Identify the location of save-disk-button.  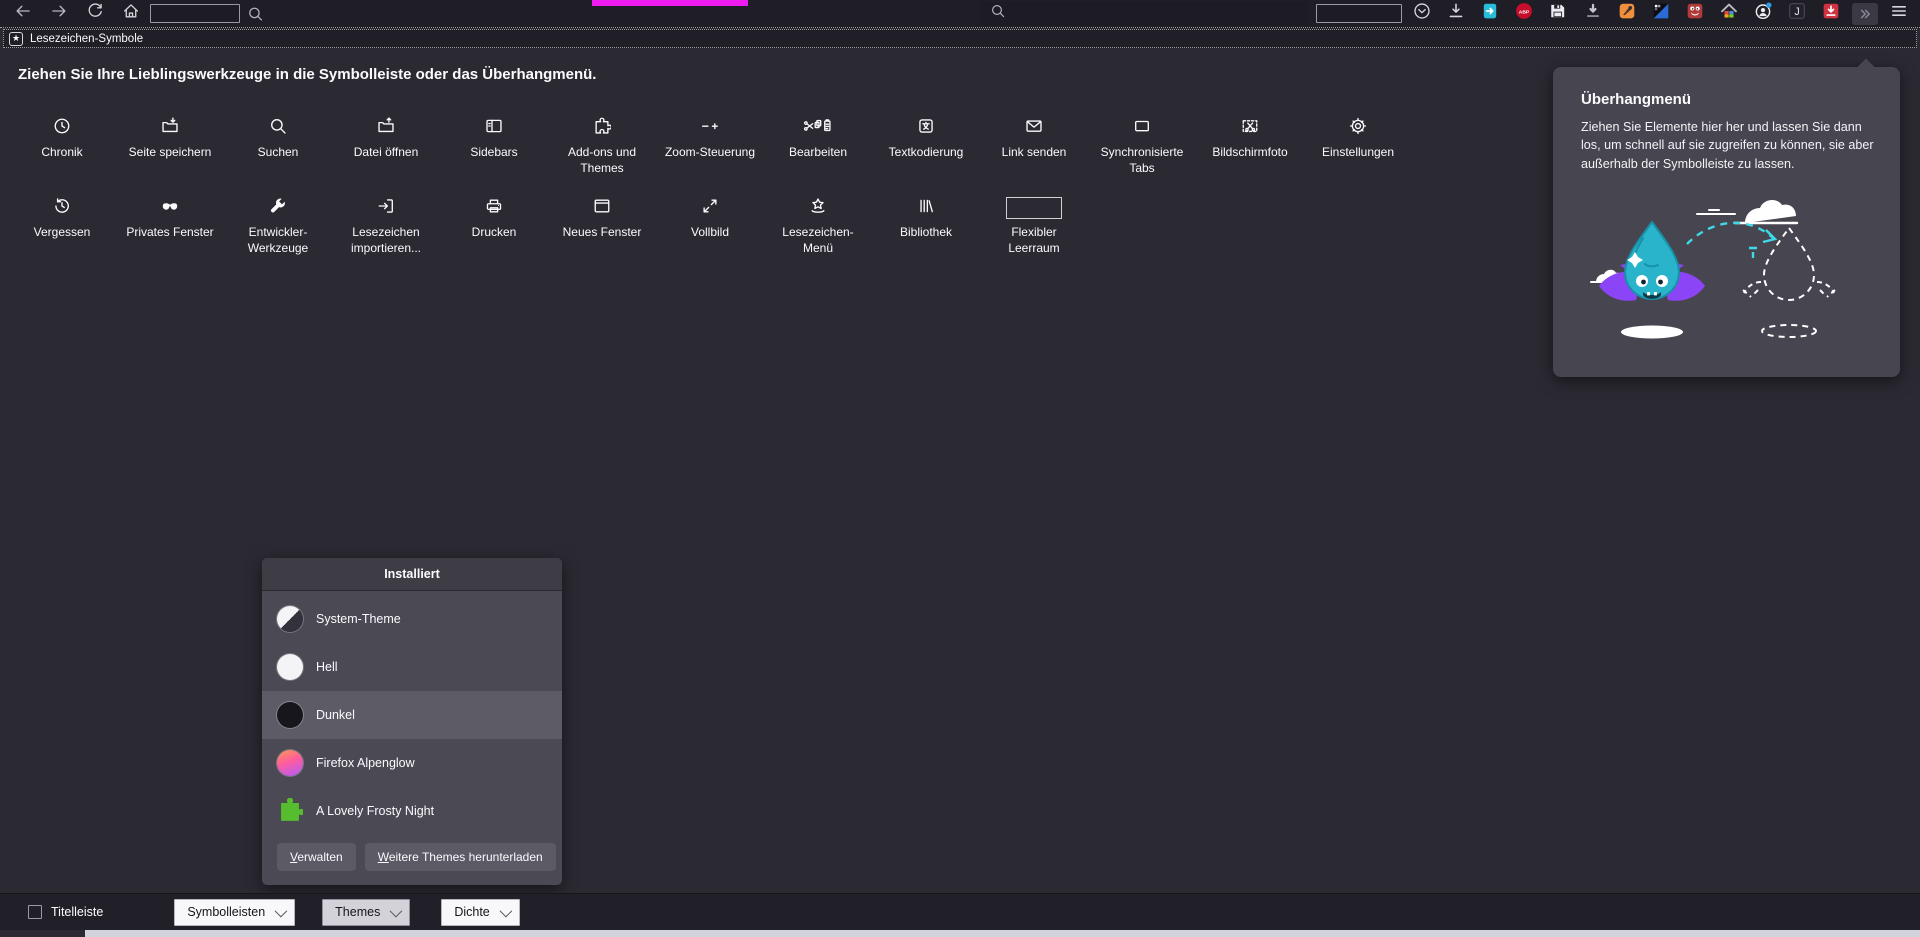
(1558, 13).